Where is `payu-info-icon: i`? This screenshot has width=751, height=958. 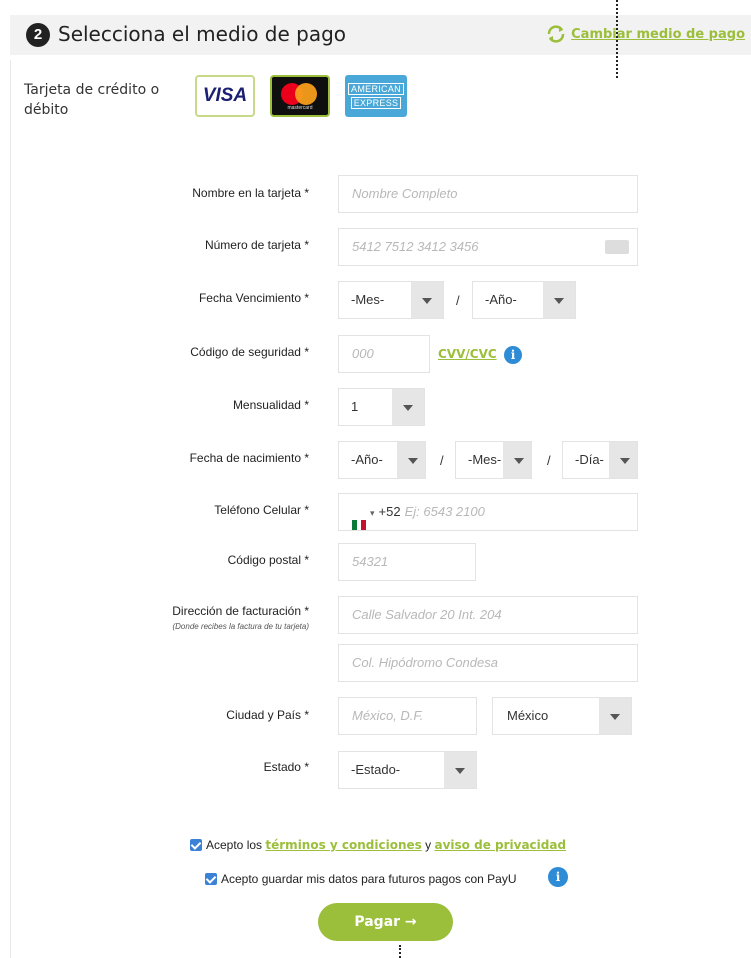 payu-info-icon: i is located at coordinates (558, 877).